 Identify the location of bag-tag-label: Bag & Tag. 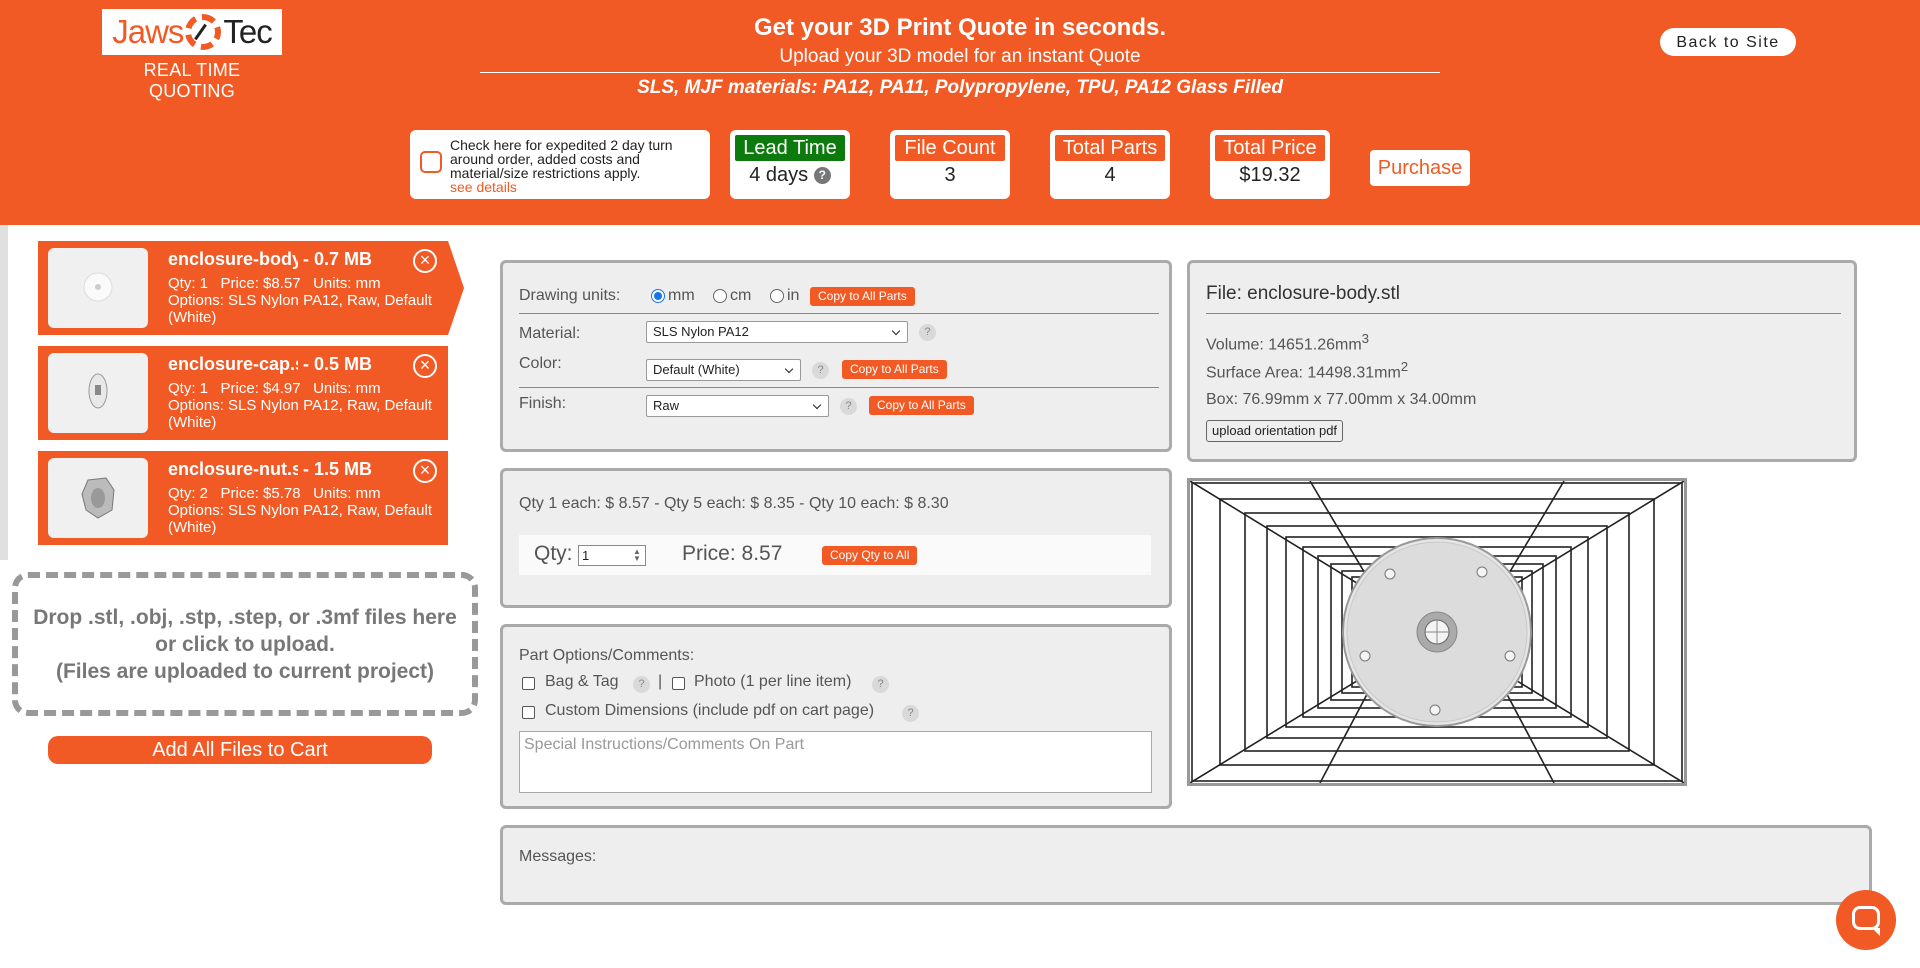
(582, 681).